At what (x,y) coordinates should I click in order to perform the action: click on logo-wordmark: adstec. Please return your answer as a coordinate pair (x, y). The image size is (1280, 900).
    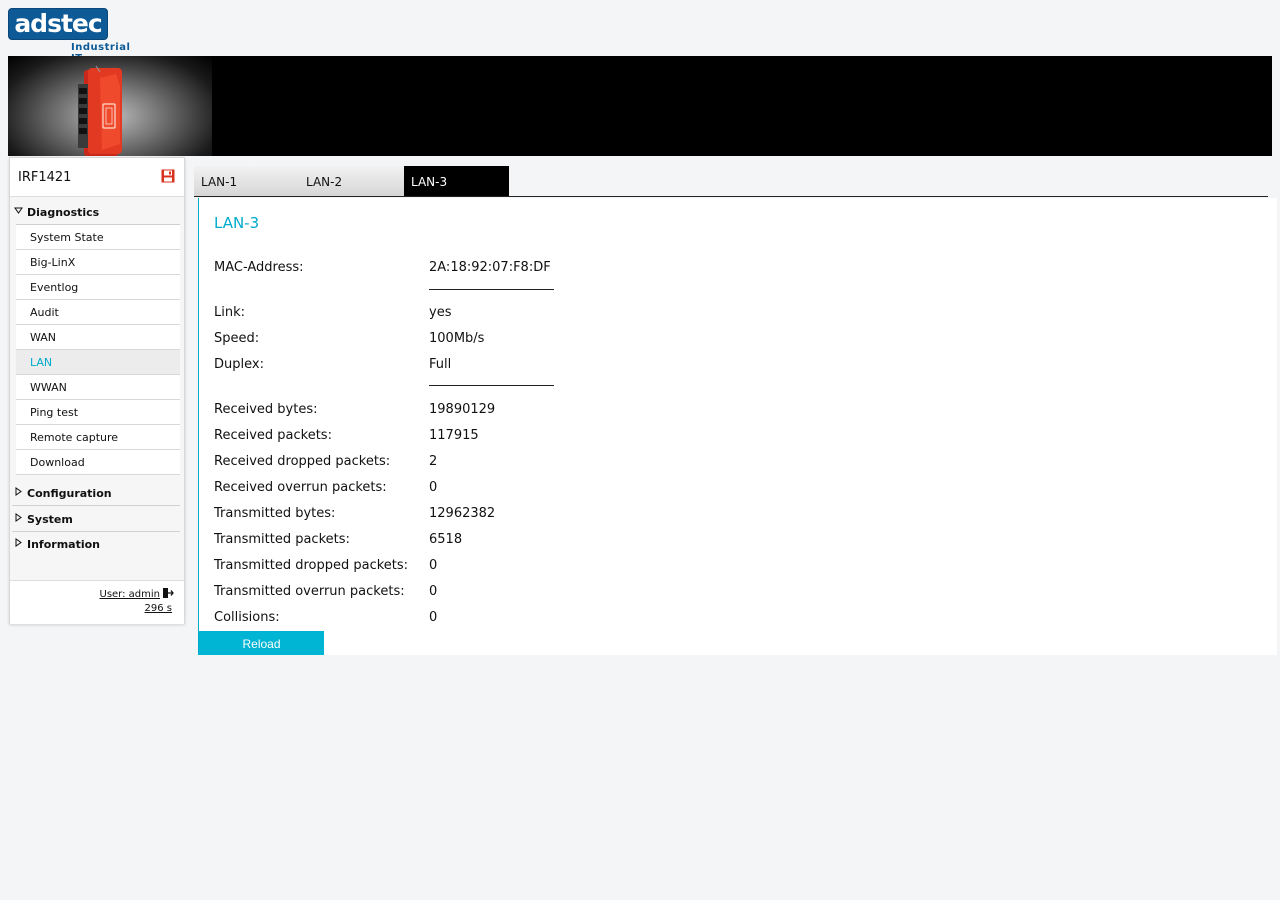
    Looking at the image, I should click on (58, 24).